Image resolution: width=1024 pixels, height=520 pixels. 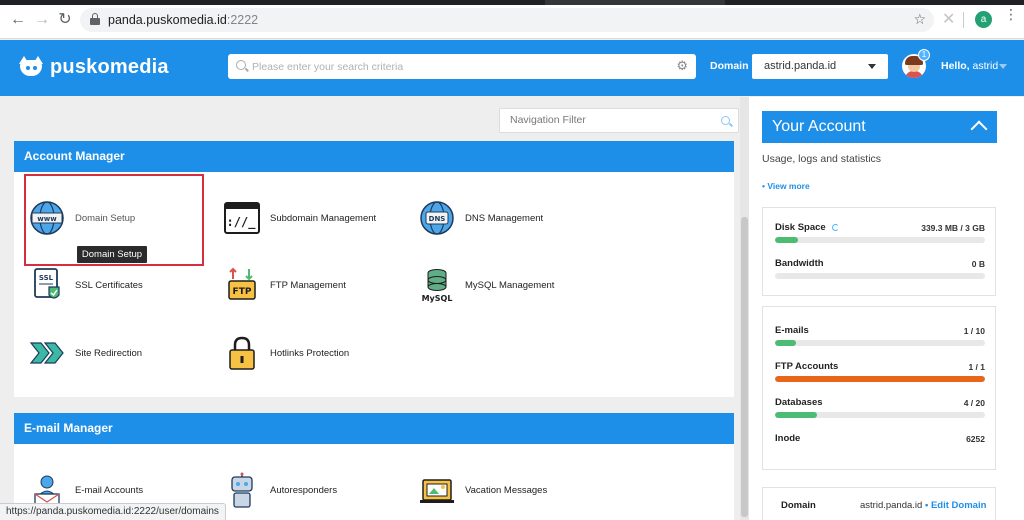 I want to click on toolbar-divider, so click(x=963, y=20).